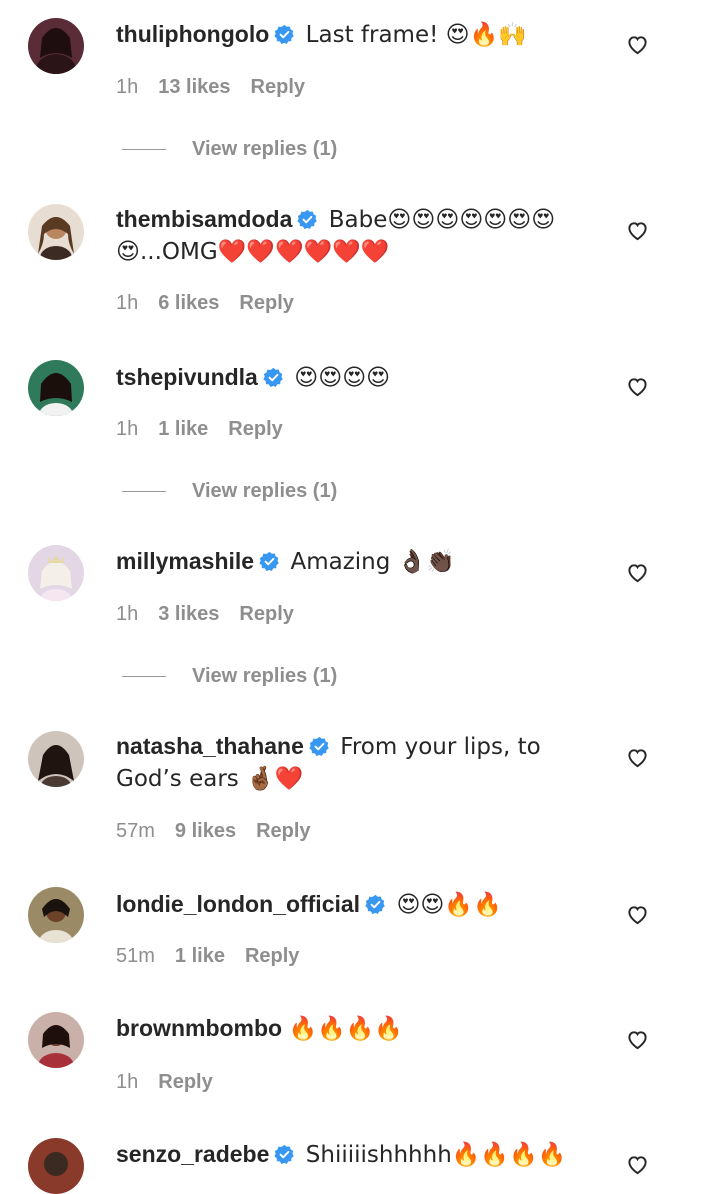 The width and height of the screenshot is (720, 1194). I want to click on comment-body: 😍😍🔥🔥, so click(449, 905).